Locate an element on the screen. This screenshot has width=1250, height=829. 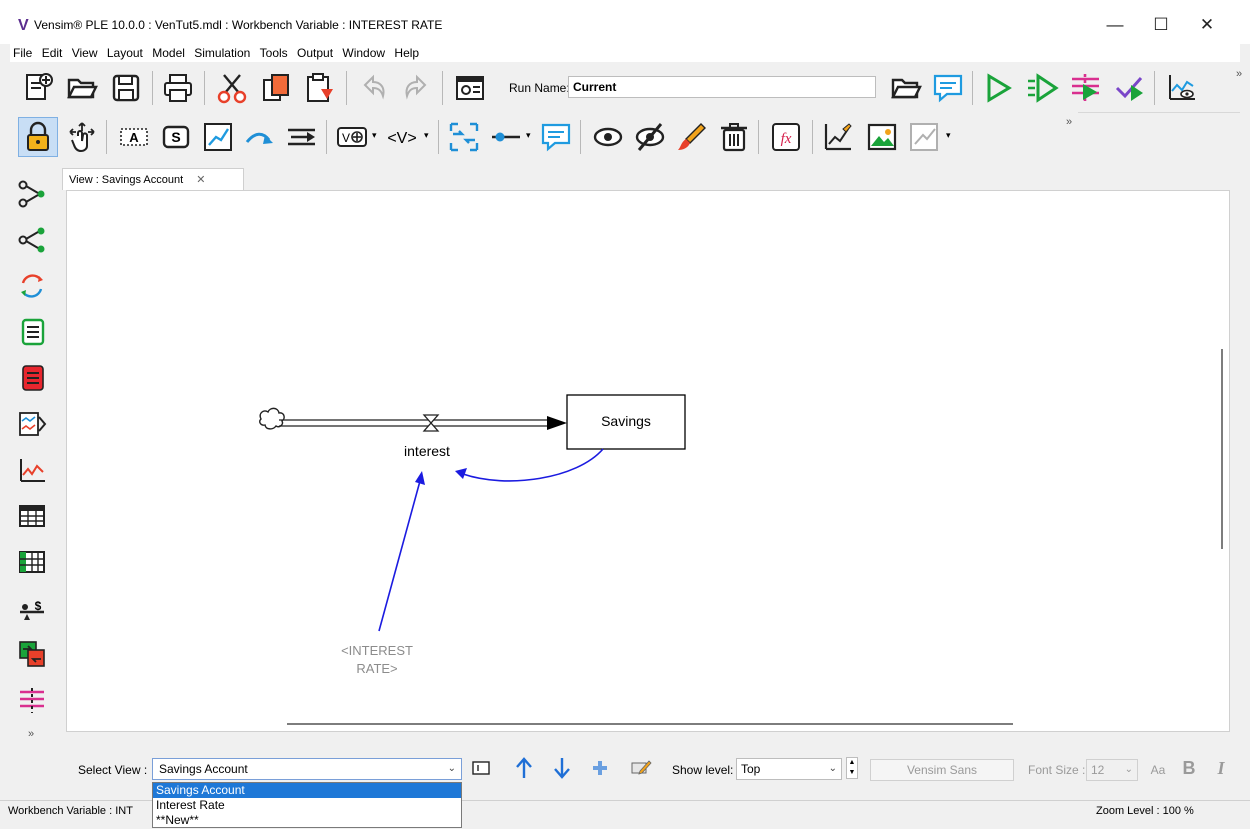
paste-button is located at coordinates (320, 88).